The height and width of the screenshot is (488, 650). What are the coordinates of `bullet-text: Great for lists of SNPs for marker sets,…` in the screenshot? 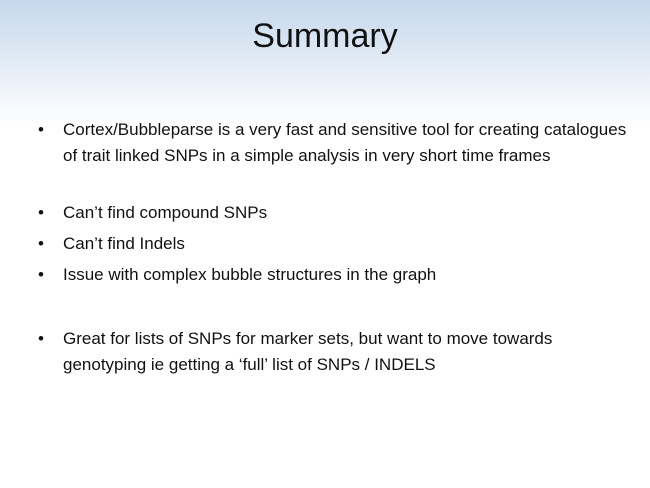 It's located at (308, 351).